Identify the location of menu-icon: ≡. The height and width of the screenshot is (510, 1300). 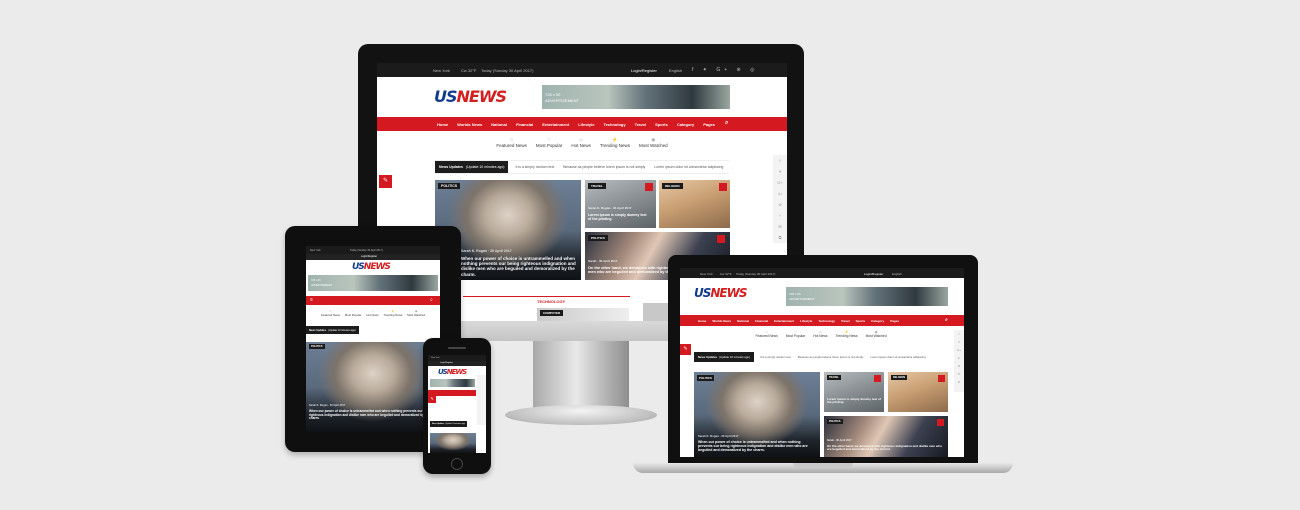
(311, 300).